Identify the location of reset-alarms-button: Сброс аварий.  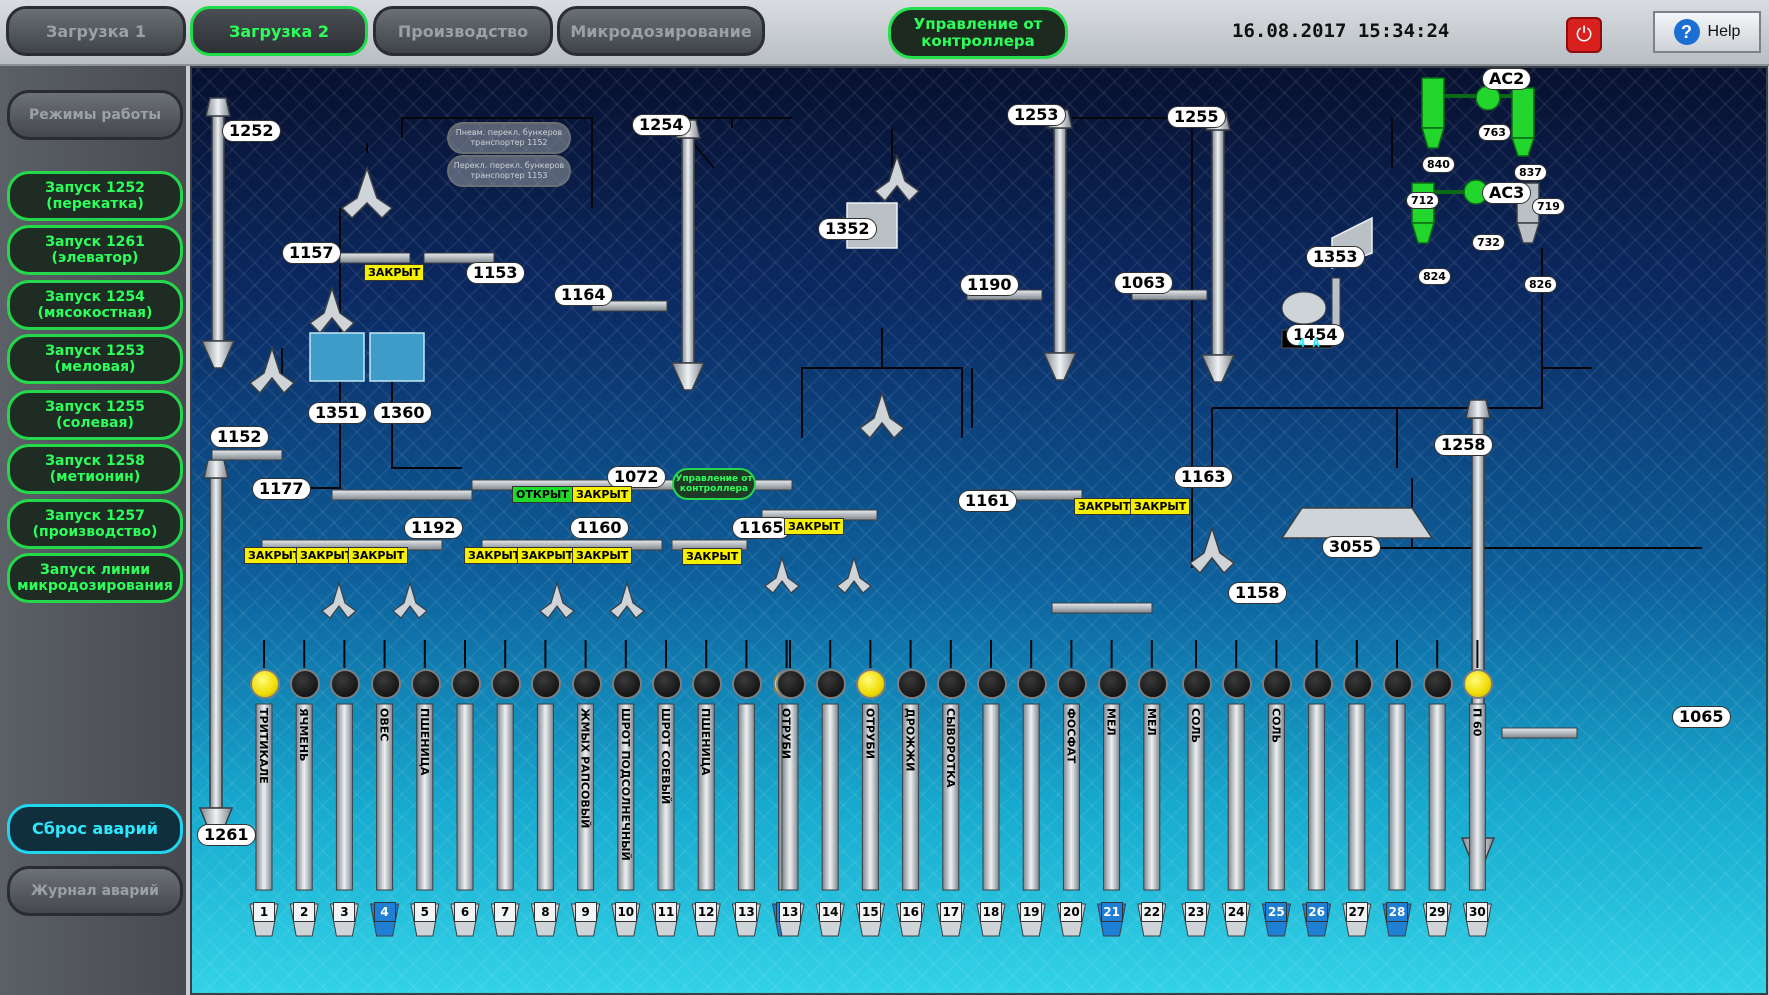
(95, 829).